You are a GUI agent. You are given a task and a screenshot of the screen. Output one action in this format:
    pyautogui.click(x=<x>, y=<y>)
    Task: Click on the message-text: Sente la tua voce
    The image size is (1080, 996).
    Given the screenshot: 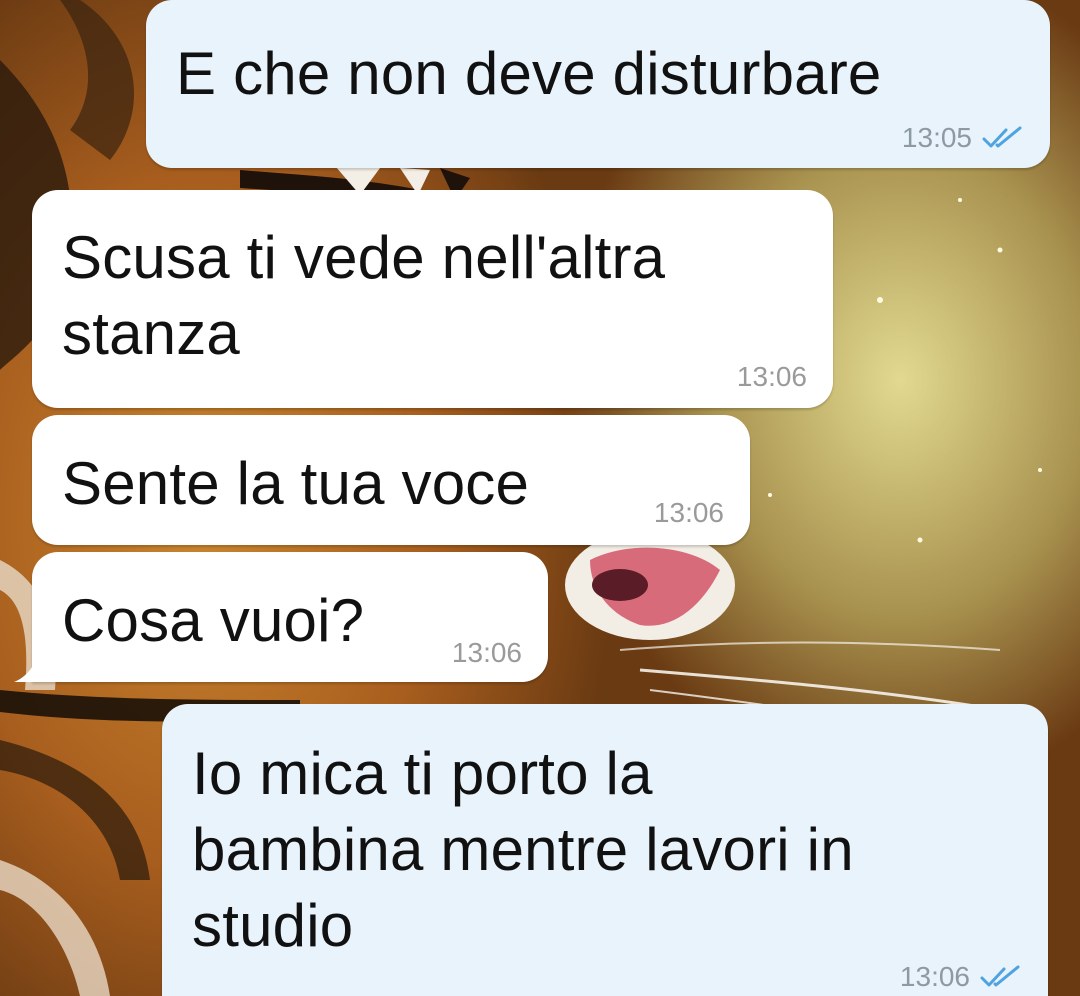 What is the action you would take?
    pyautogui.click(x=296, y=483)
    